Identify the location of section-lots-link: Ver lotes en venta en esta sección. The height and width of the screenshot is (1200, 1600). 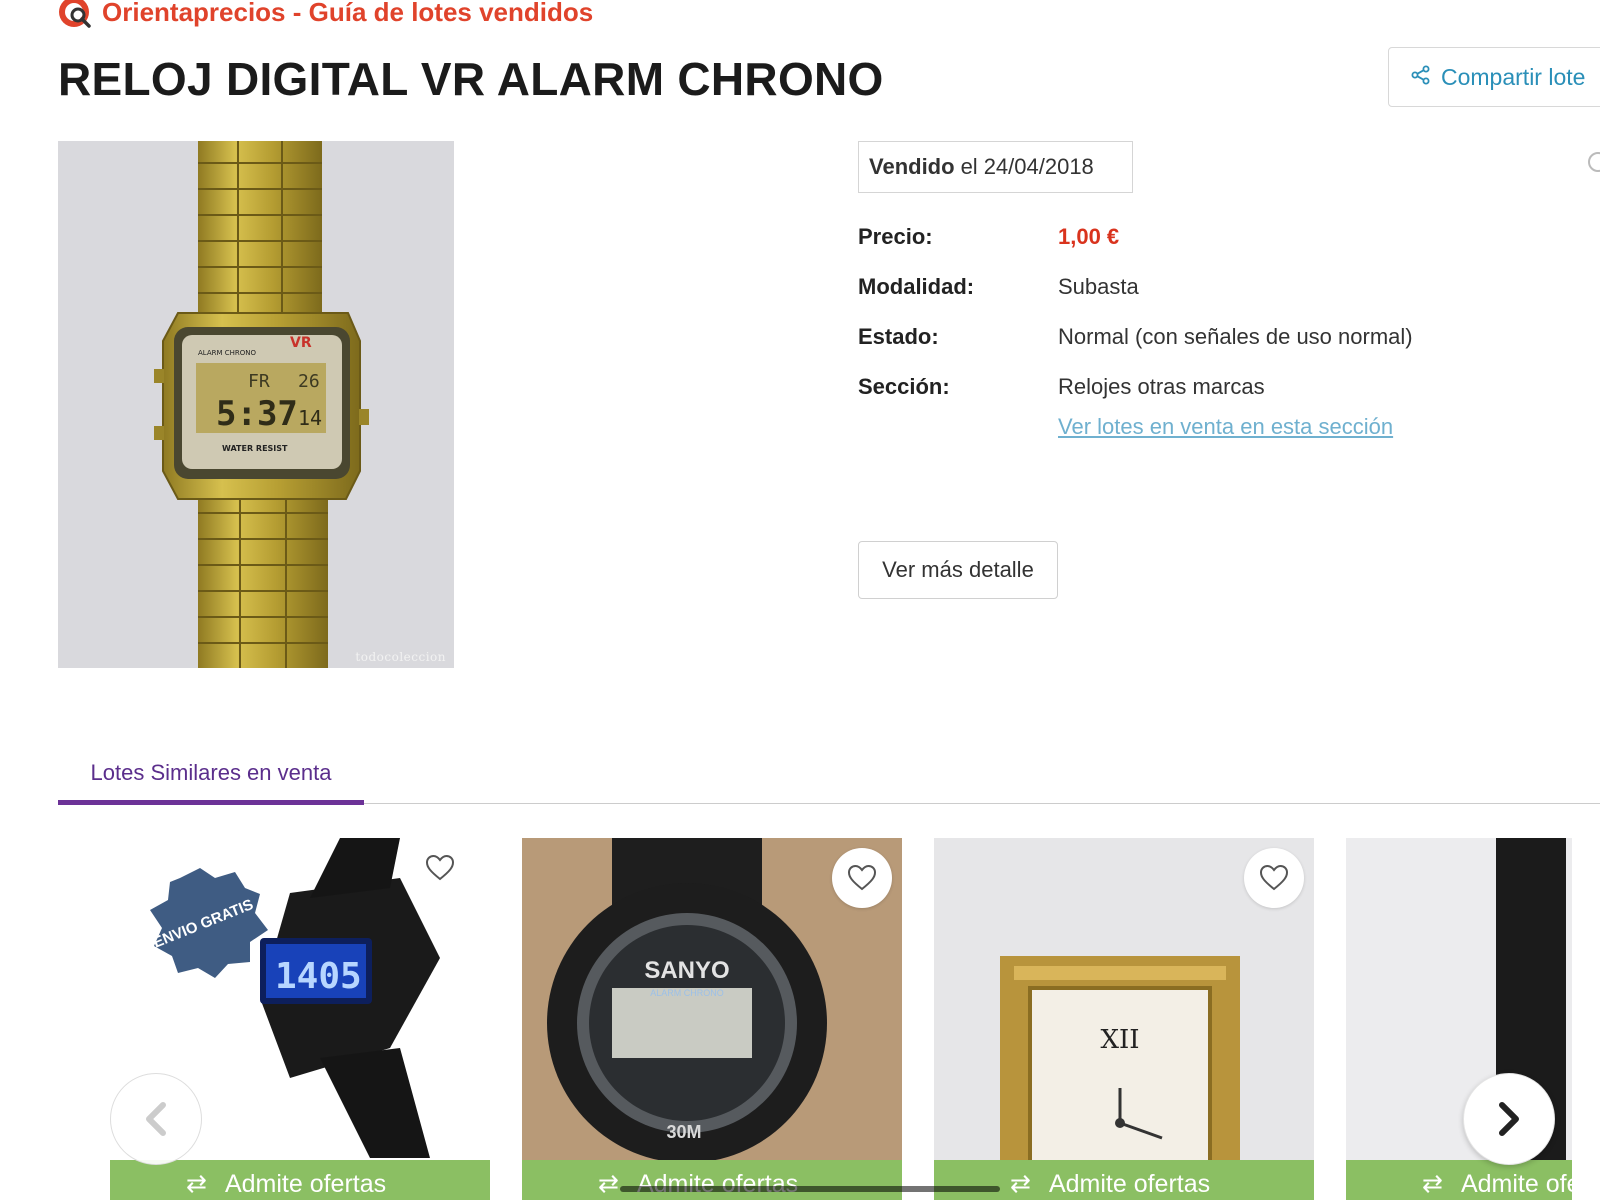
(1225, 427).